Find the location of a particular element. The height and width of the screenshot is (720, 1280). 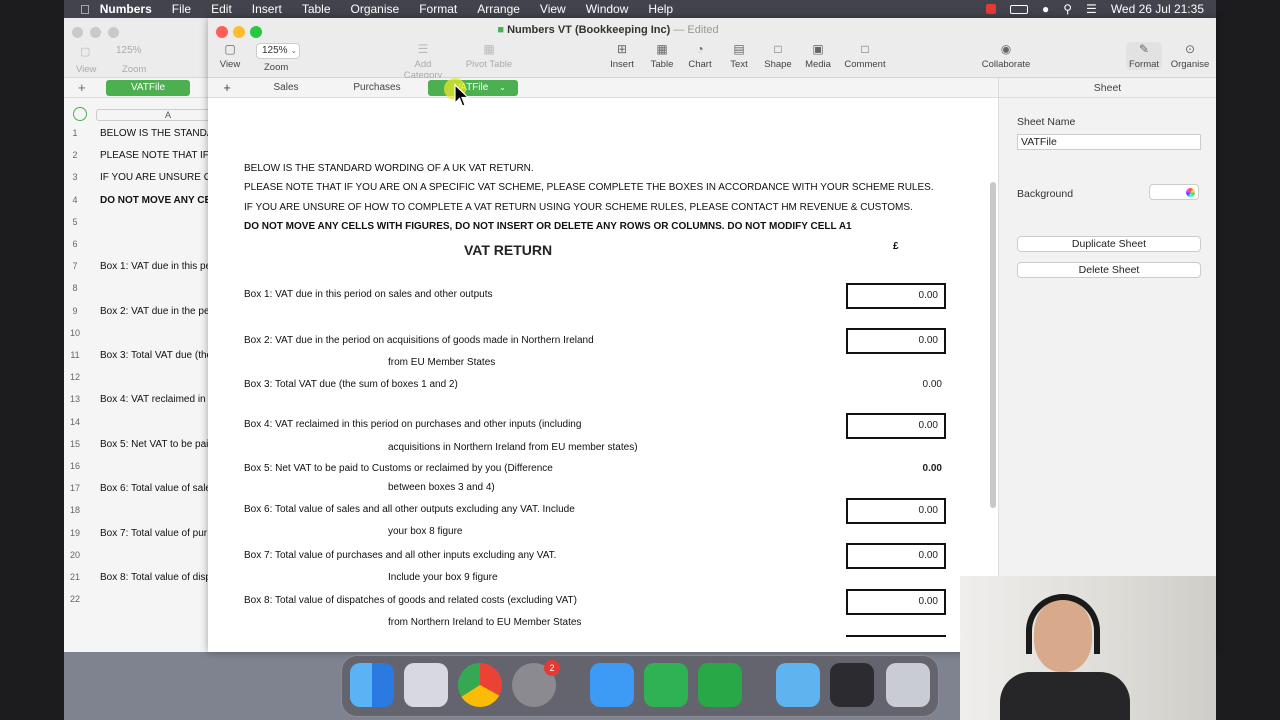

back-row-cell: Box 2: VAT due in the pe is located at coordinates (155, 311).